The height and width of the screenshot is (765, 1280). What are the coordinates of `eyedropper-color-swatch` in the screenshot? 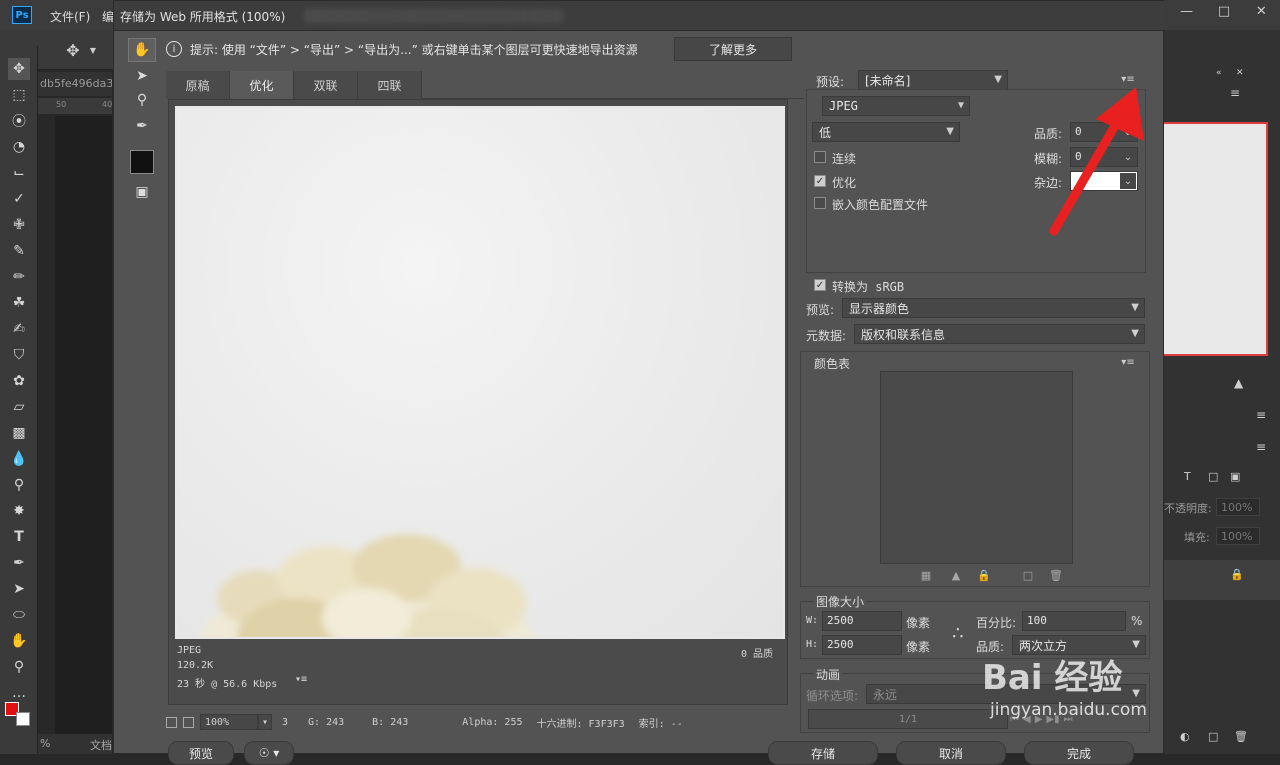 It's located at (142, 162).